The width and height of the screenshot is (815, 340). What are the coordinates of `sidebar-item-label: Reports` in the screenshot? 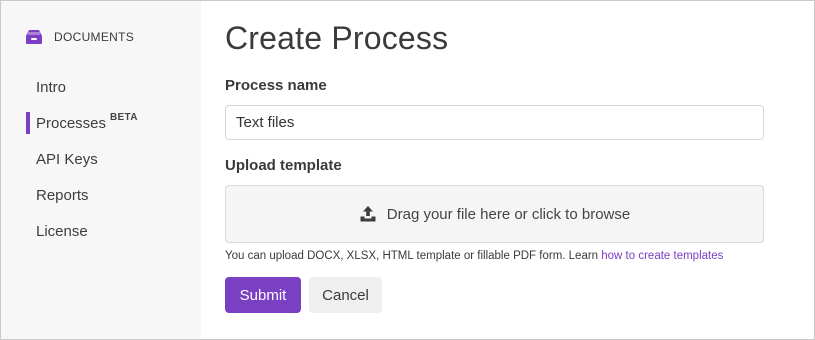 It's located at (62, 195).